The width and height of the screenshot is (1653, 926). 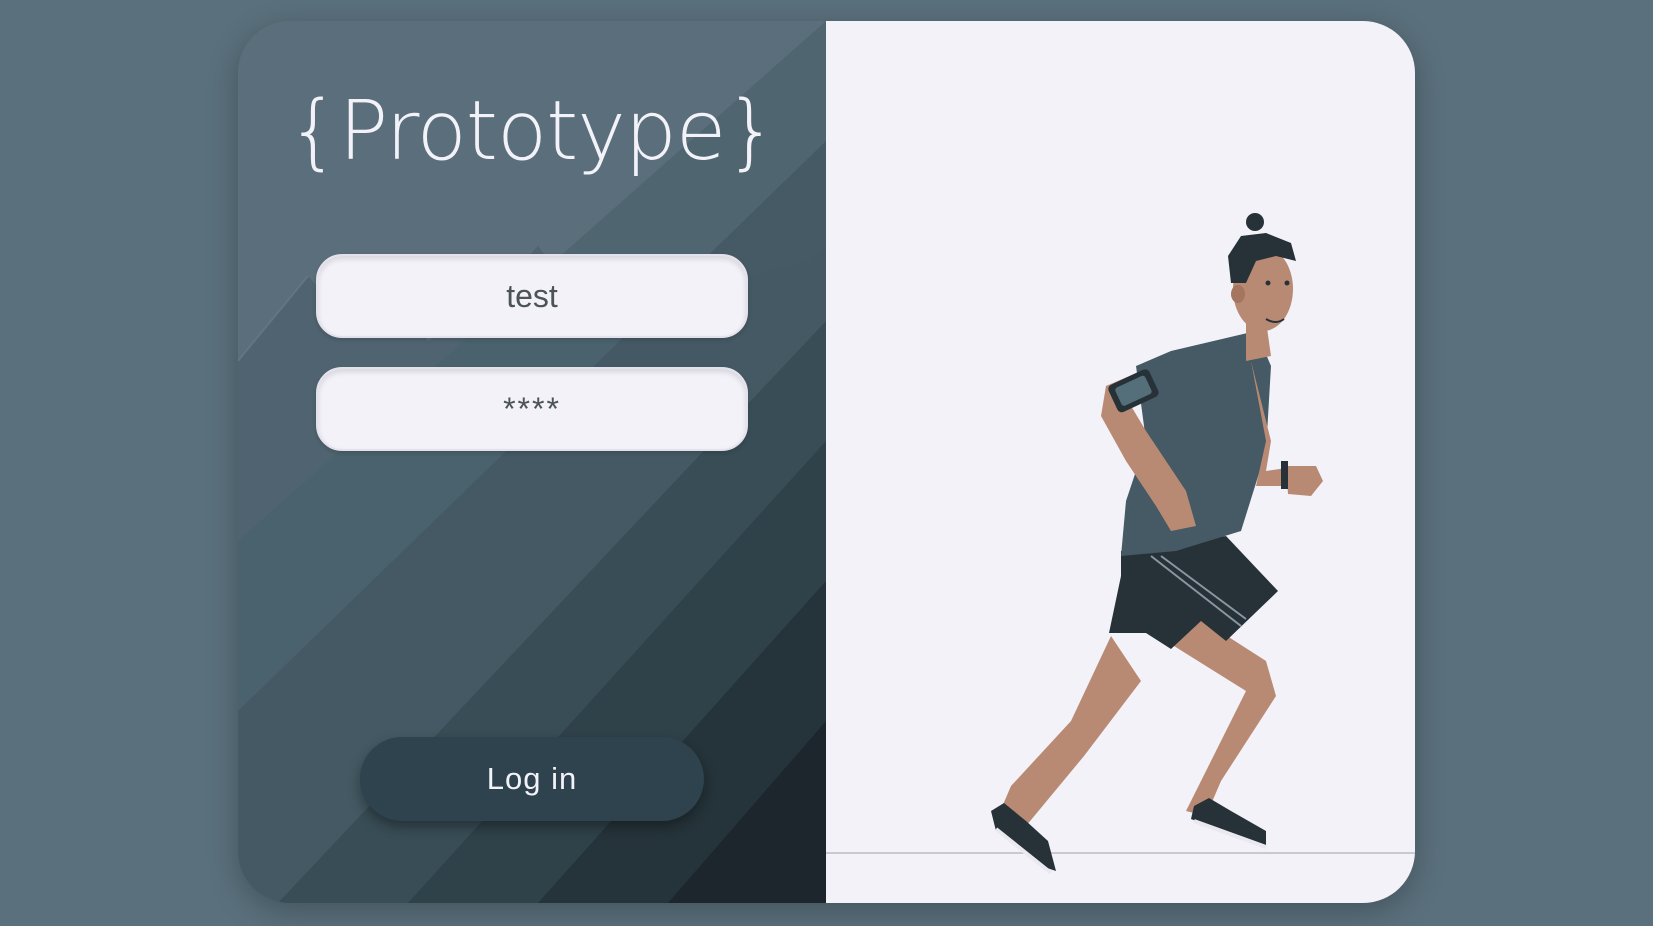 I want to click on login-button: Log in, so click(x=532, y=779).